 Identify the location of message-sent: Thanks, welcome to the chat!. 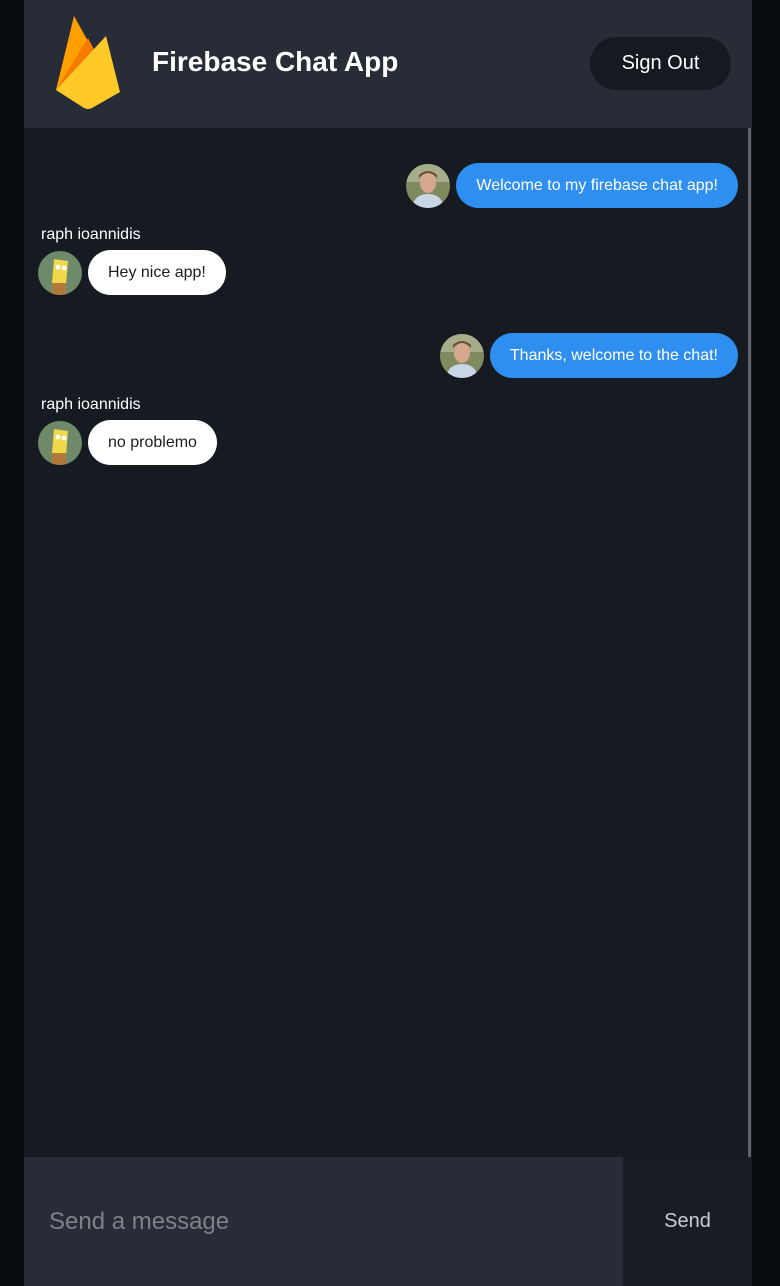
(588, 355).